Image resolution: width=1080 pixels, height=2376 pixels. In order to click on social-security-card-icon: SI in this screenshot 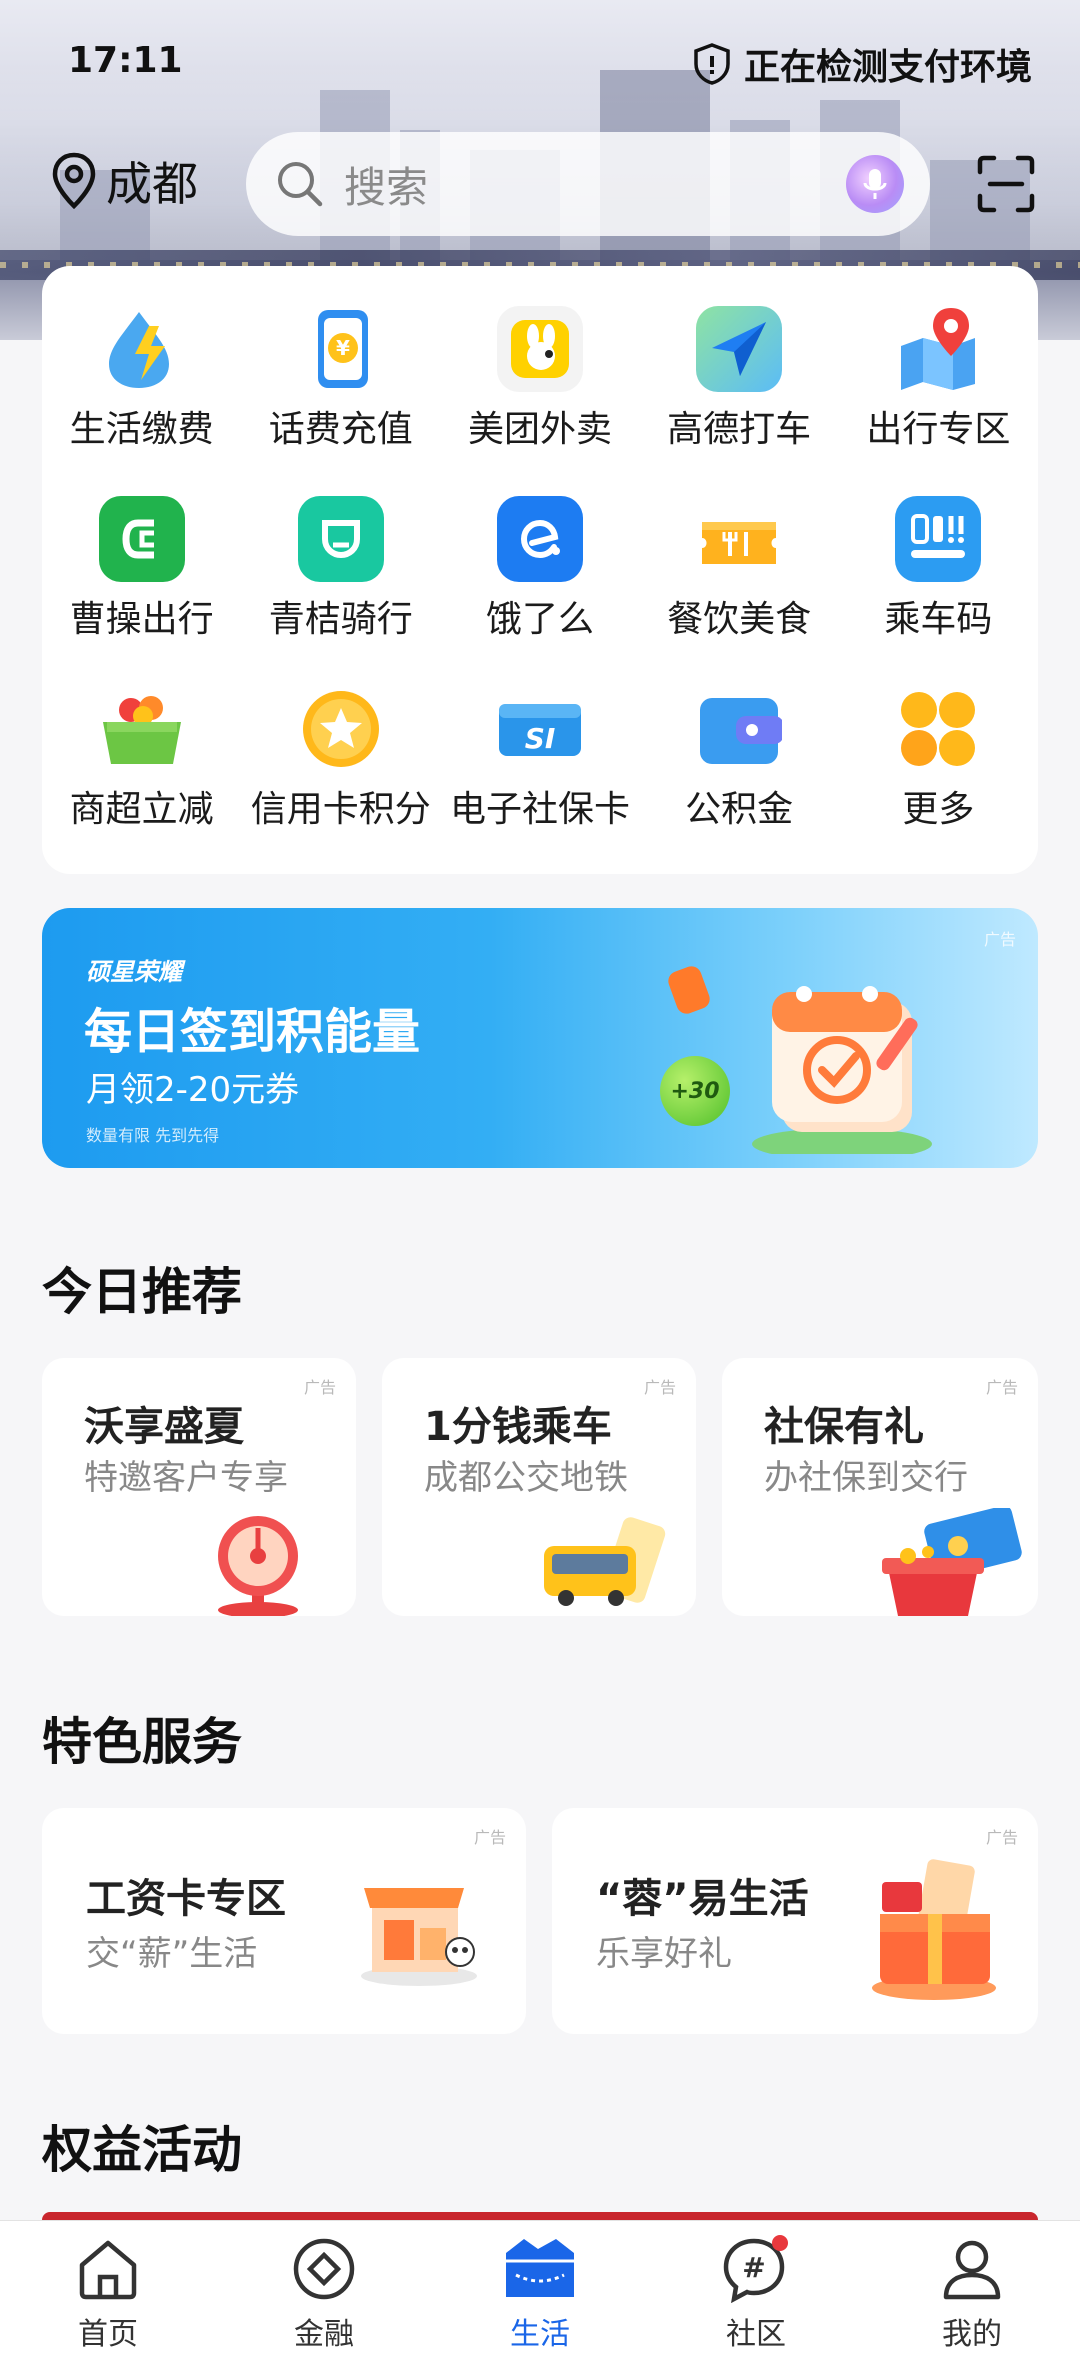, I will do `click(540, 729)`.